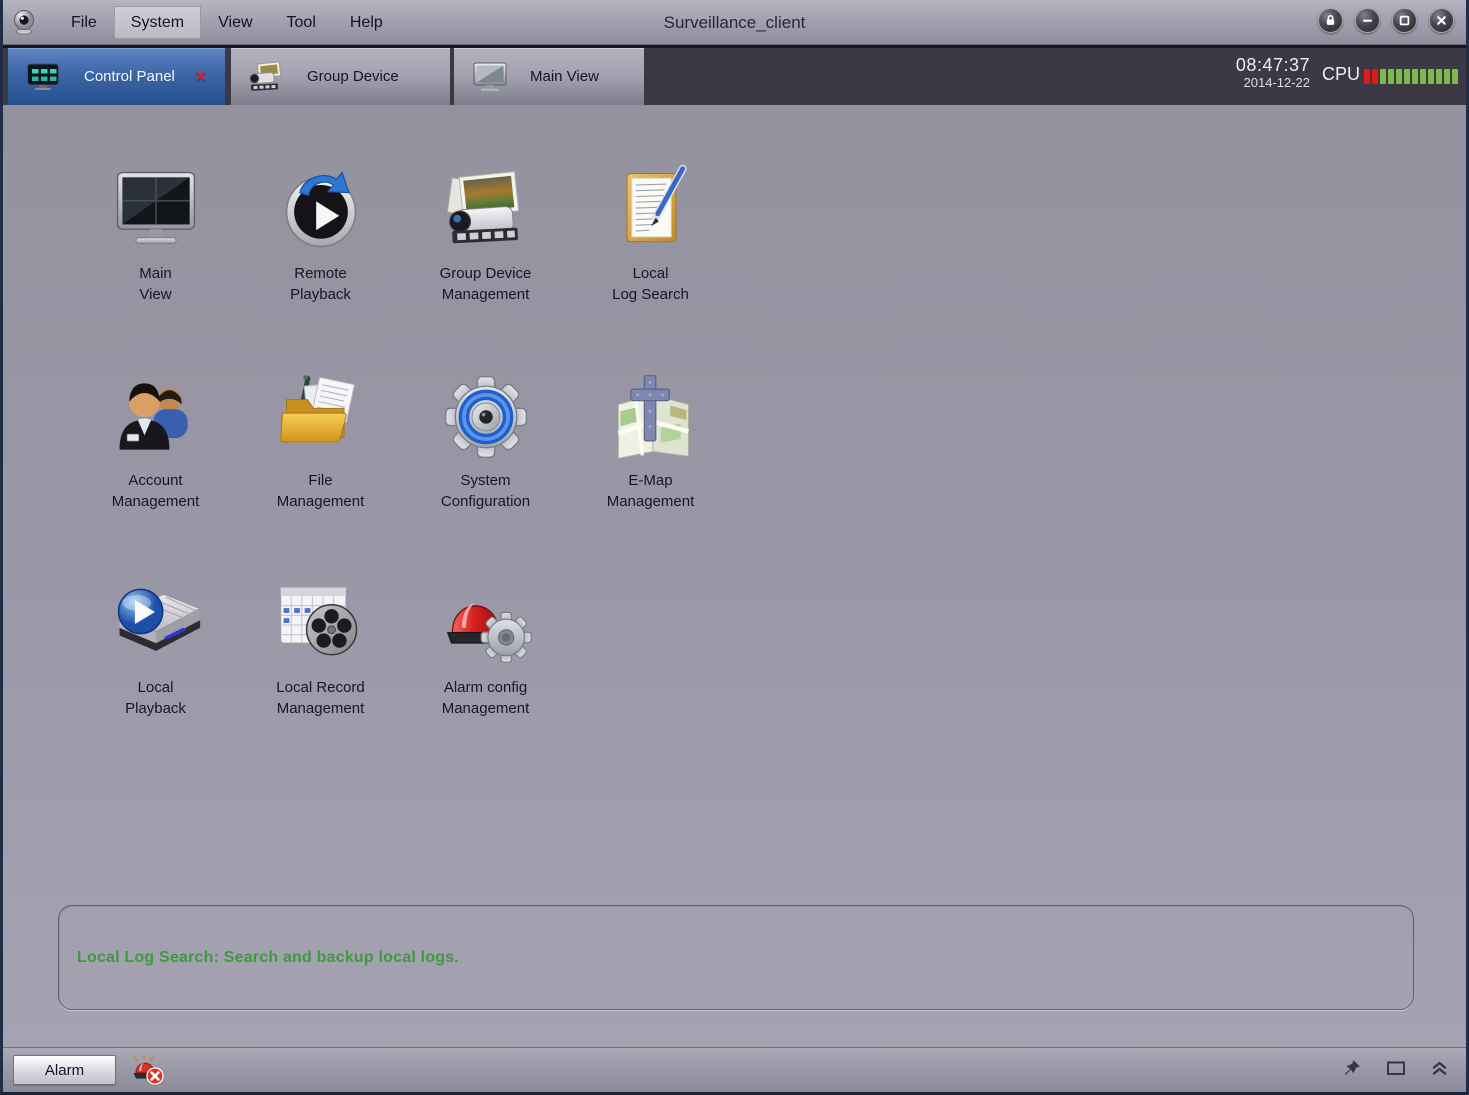 The width and height of the screenshot is (1469, 1095). What do you see at coordinates (485, 284) in the screenshot?
I see `launcher-label: Group Device Management` at bounding box center [485, 284].